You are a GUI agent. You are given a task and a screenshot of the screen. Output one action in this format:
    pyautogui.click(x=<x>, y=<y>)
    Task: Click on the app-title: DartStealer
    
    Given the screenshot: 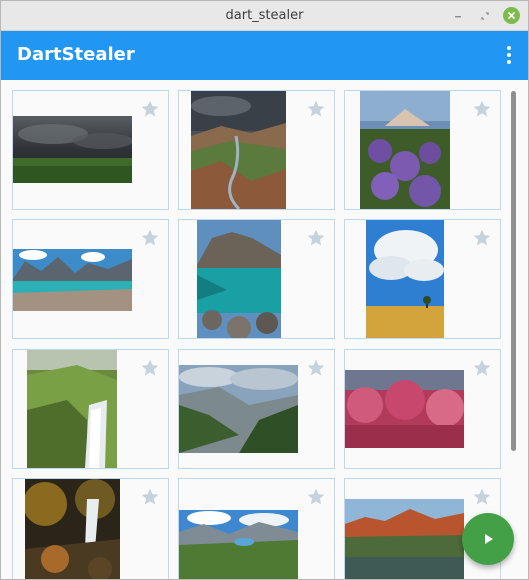 What is the action you would take?
    pyautogui.click(x=76, y=54)
    